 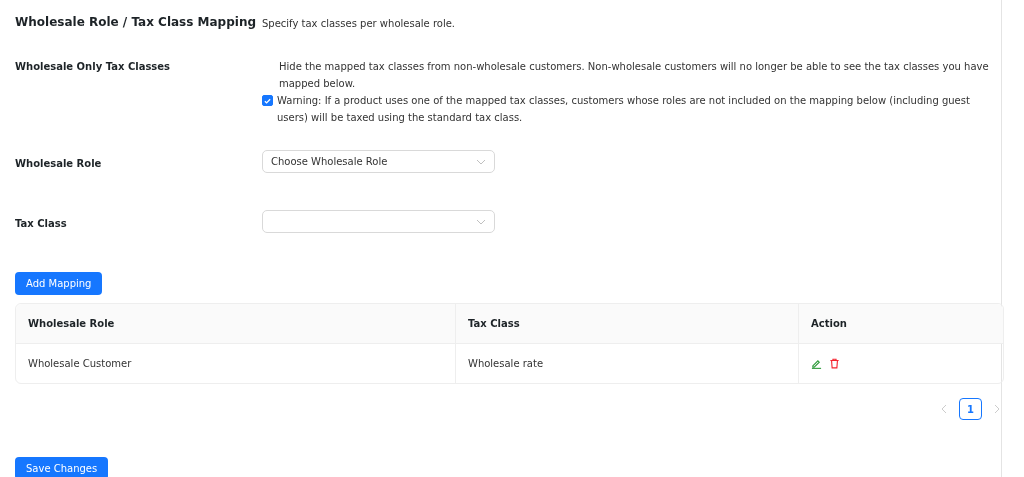 What do you see at coordinates (236, 363) in the screenshot?
I see `table-cell: Wholesale Customer` at bounding box center [236, 363].